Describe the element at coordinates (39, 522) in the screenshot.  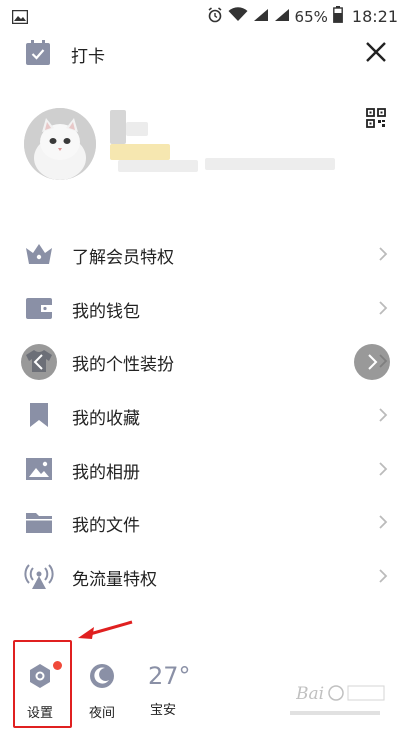
I see `folder-icon` at that location.